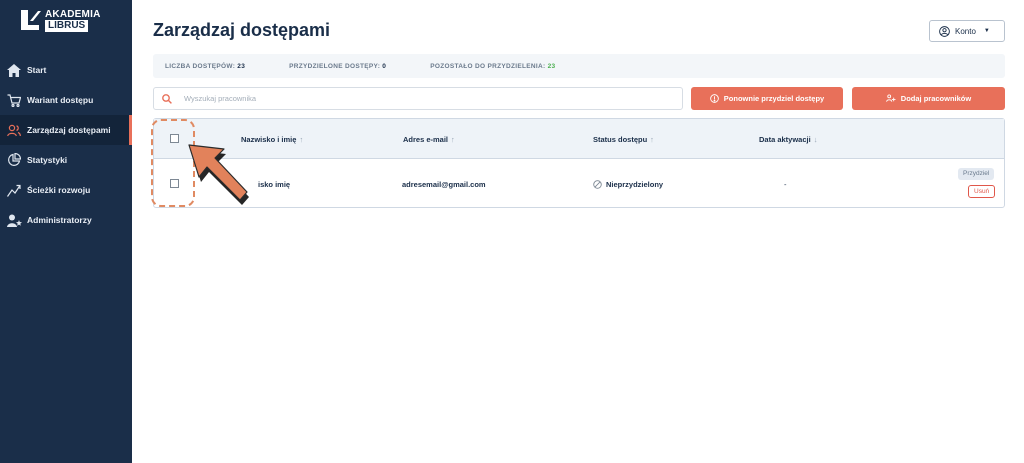 Image resolution: width=1024 pixels, height=463 pixels. I want to click on search-input, so click(424, 98).